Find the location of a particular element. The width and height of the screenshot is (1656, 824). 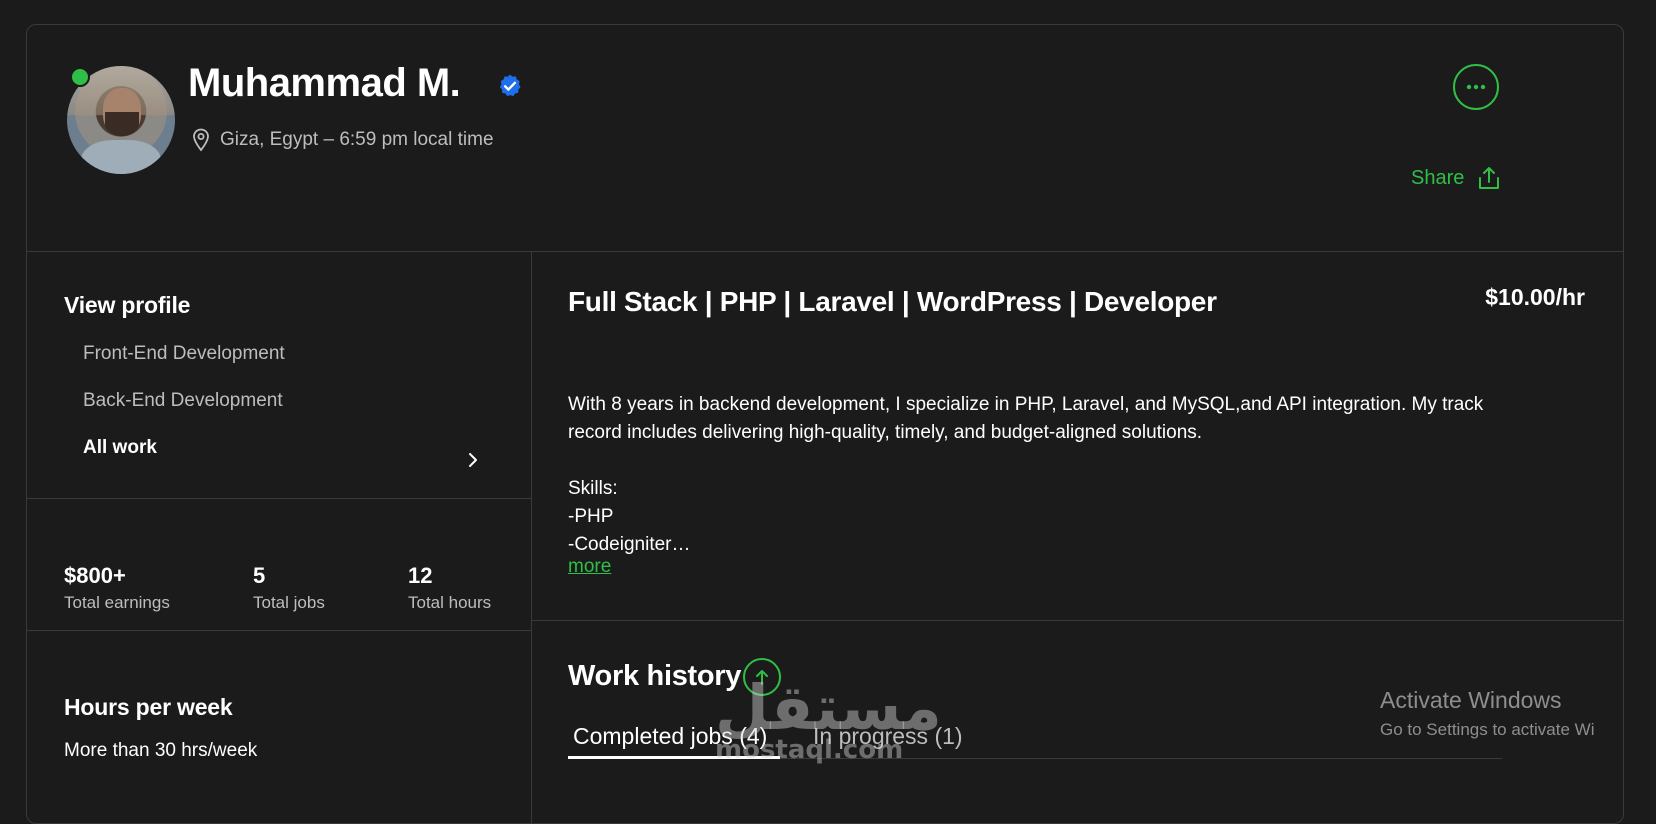

more-link: more is located at coordinates (589, 567).